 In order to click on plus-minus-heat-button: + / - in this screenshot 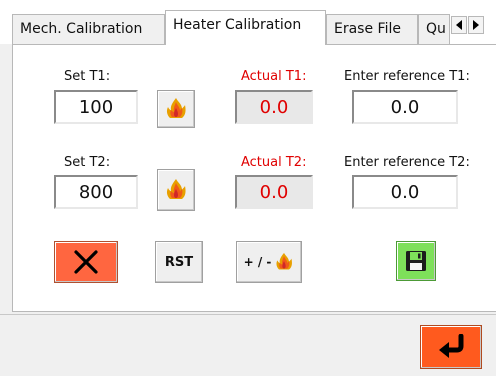, I will do `click(269, 262)`.